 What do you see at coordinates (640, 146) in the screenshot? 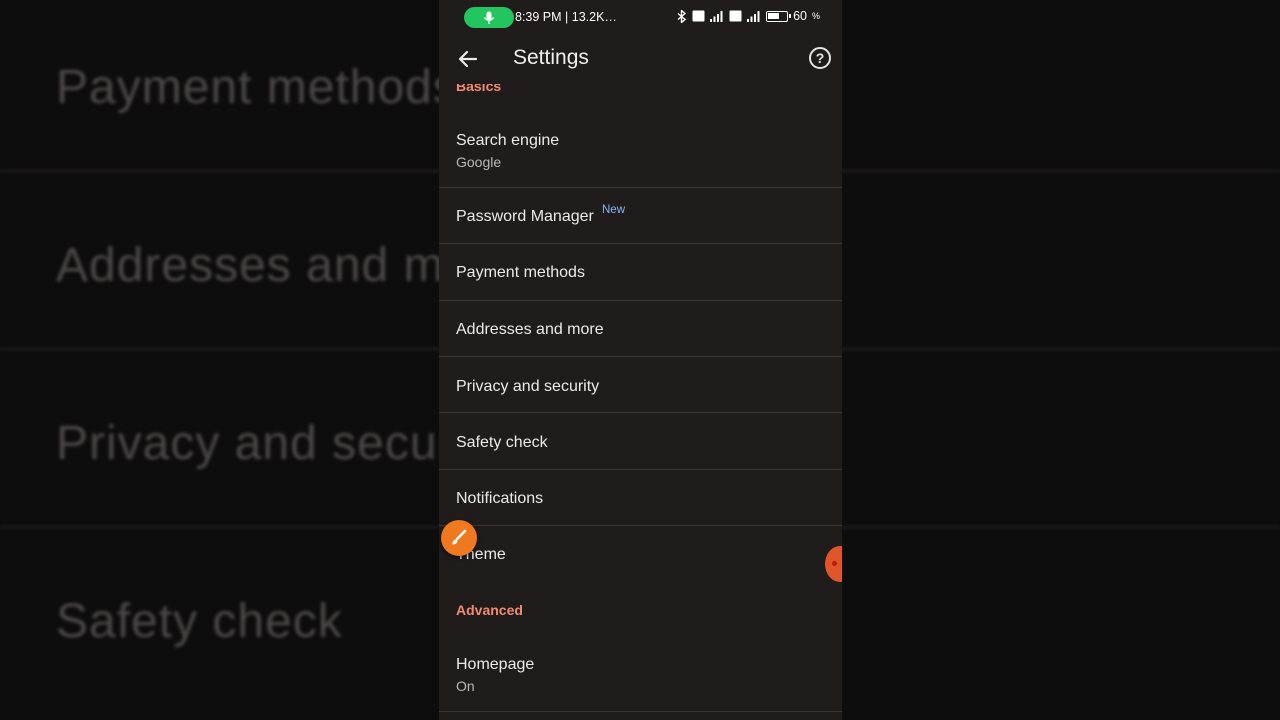
I see `setting-search-engine: Search engine Google` at bounding box center [640, 146].